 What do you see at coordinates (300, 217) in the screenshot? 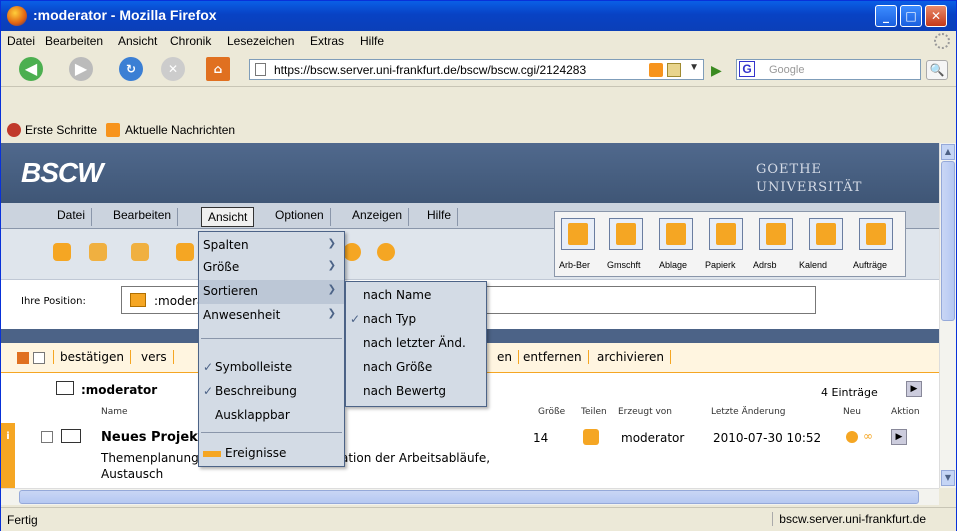
I see `bscw-menu-optionen: Optionen` at bounding box center [300, 217].